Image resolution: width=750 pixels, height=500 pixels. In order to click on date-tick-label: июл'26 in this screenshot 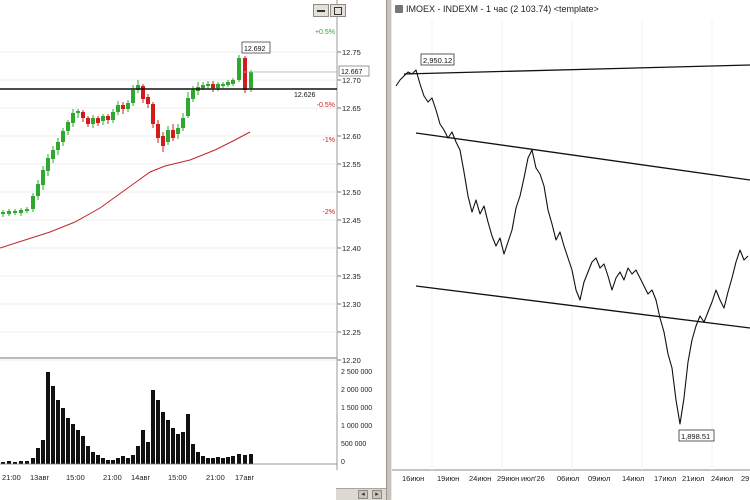, I will do `click(533, 478)`.